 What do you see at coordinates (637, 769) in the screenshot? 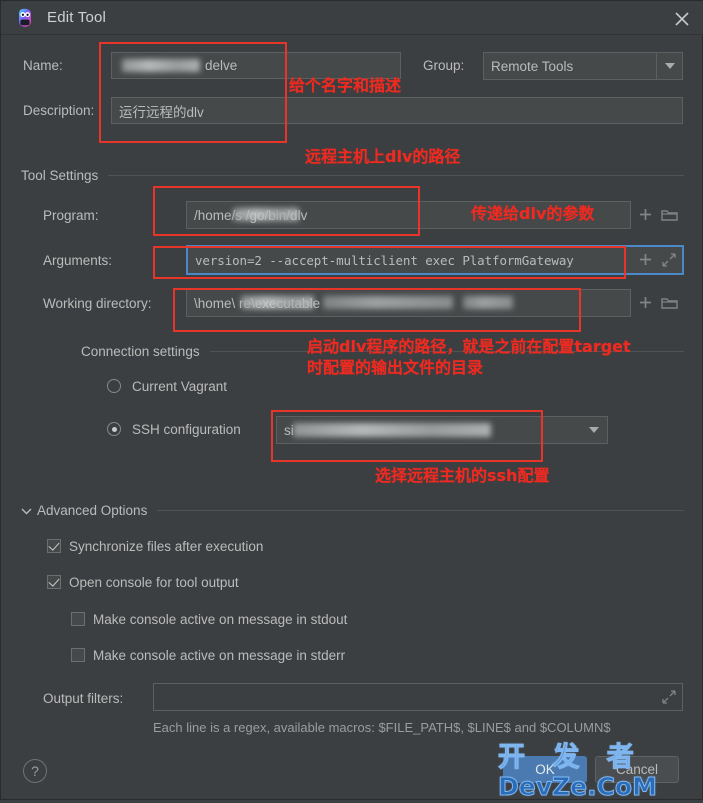
I see `cancel-button: Cancel` at bounding box center [637, 769].